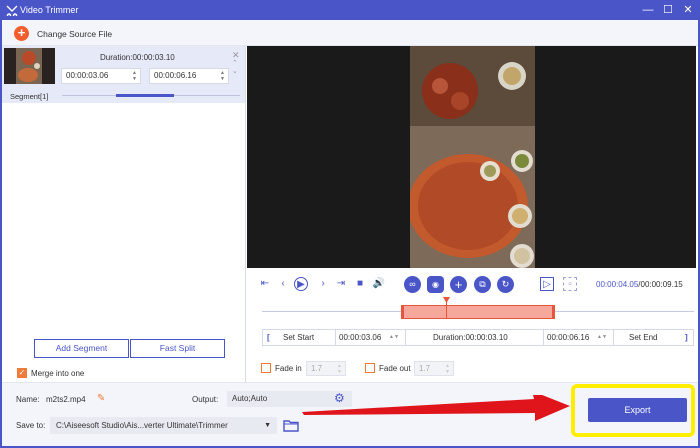 The width and height of the screenshot is (700, 448). Describe the element at coordinates (505, 284) in the screenshot. I see `reset-icon: ↻` at that location.